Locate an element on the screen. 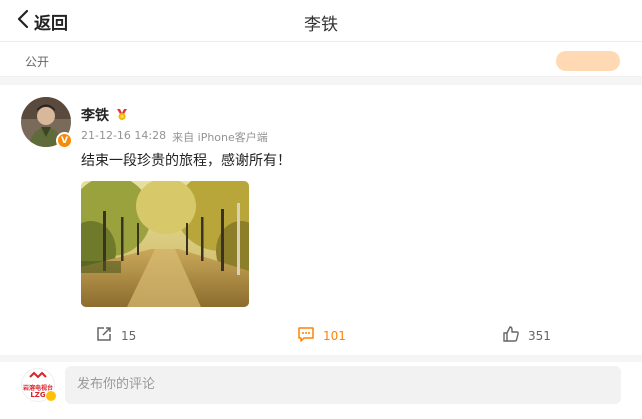 This screenshot has width=642, height=419. repost-count: 15 is located at coordinates (129, 336).